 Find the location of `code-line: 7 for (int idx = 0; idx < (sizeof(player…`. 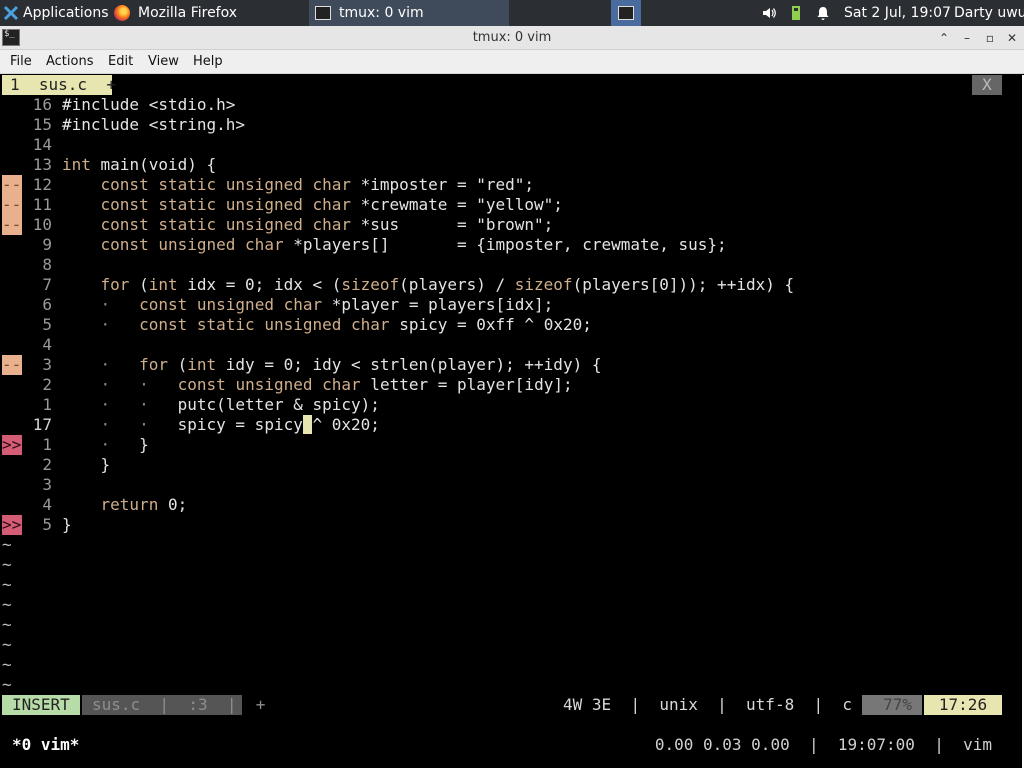

code-line: 7 for (int idx = 0; idx < (sizeof(player… is located at coordinates (512, 285).